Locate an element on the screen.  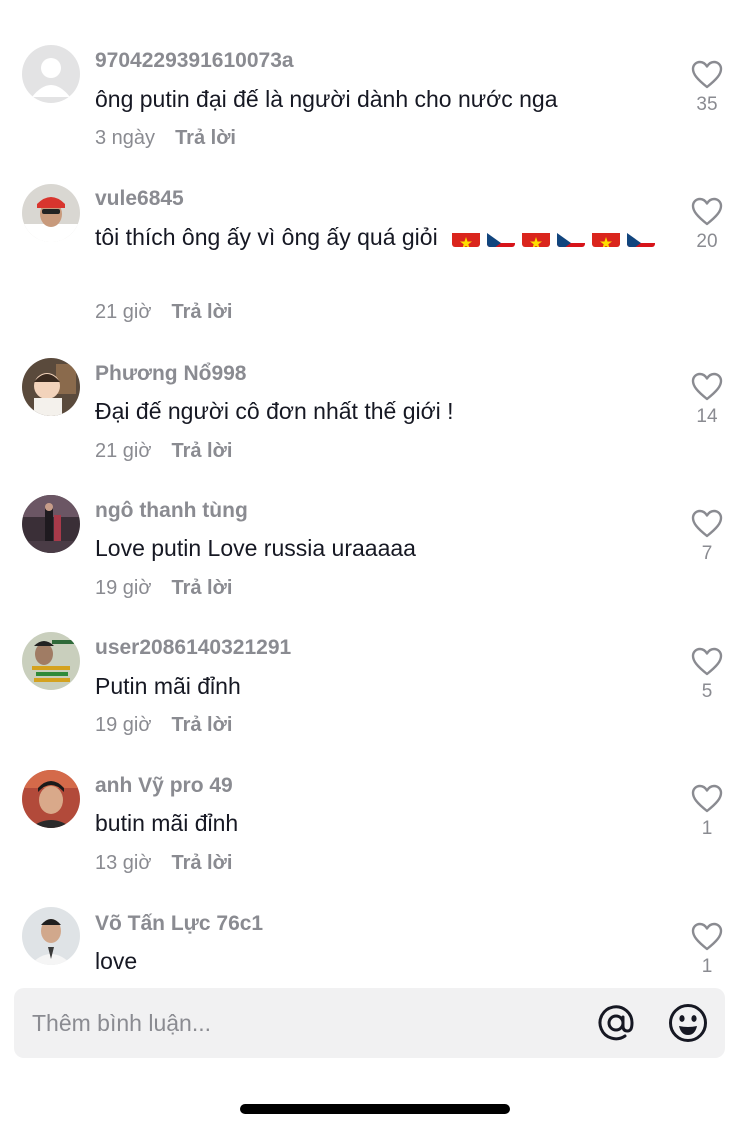
at-sign-icon is located at coordinates (616, 1023).